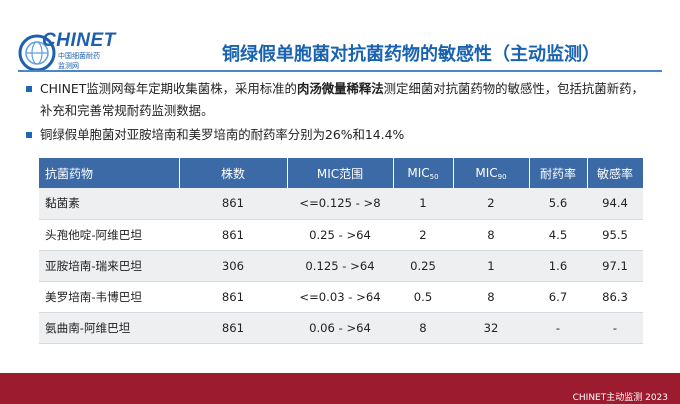 This screenshot has width=680, height=404. Describe the element at coordinates (423, 235) in the screenshot. I see `cell-mic50: 2` at that location.